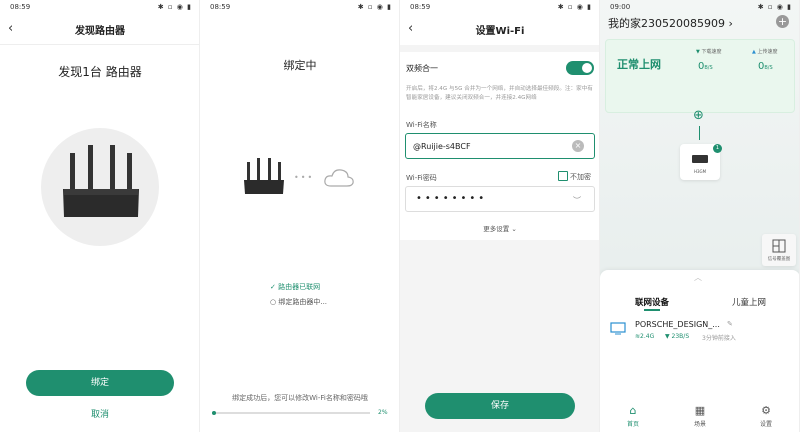 This screenshot has width=800, height=432. I want to click on page-title: 发现路由器, so click(100, 31).